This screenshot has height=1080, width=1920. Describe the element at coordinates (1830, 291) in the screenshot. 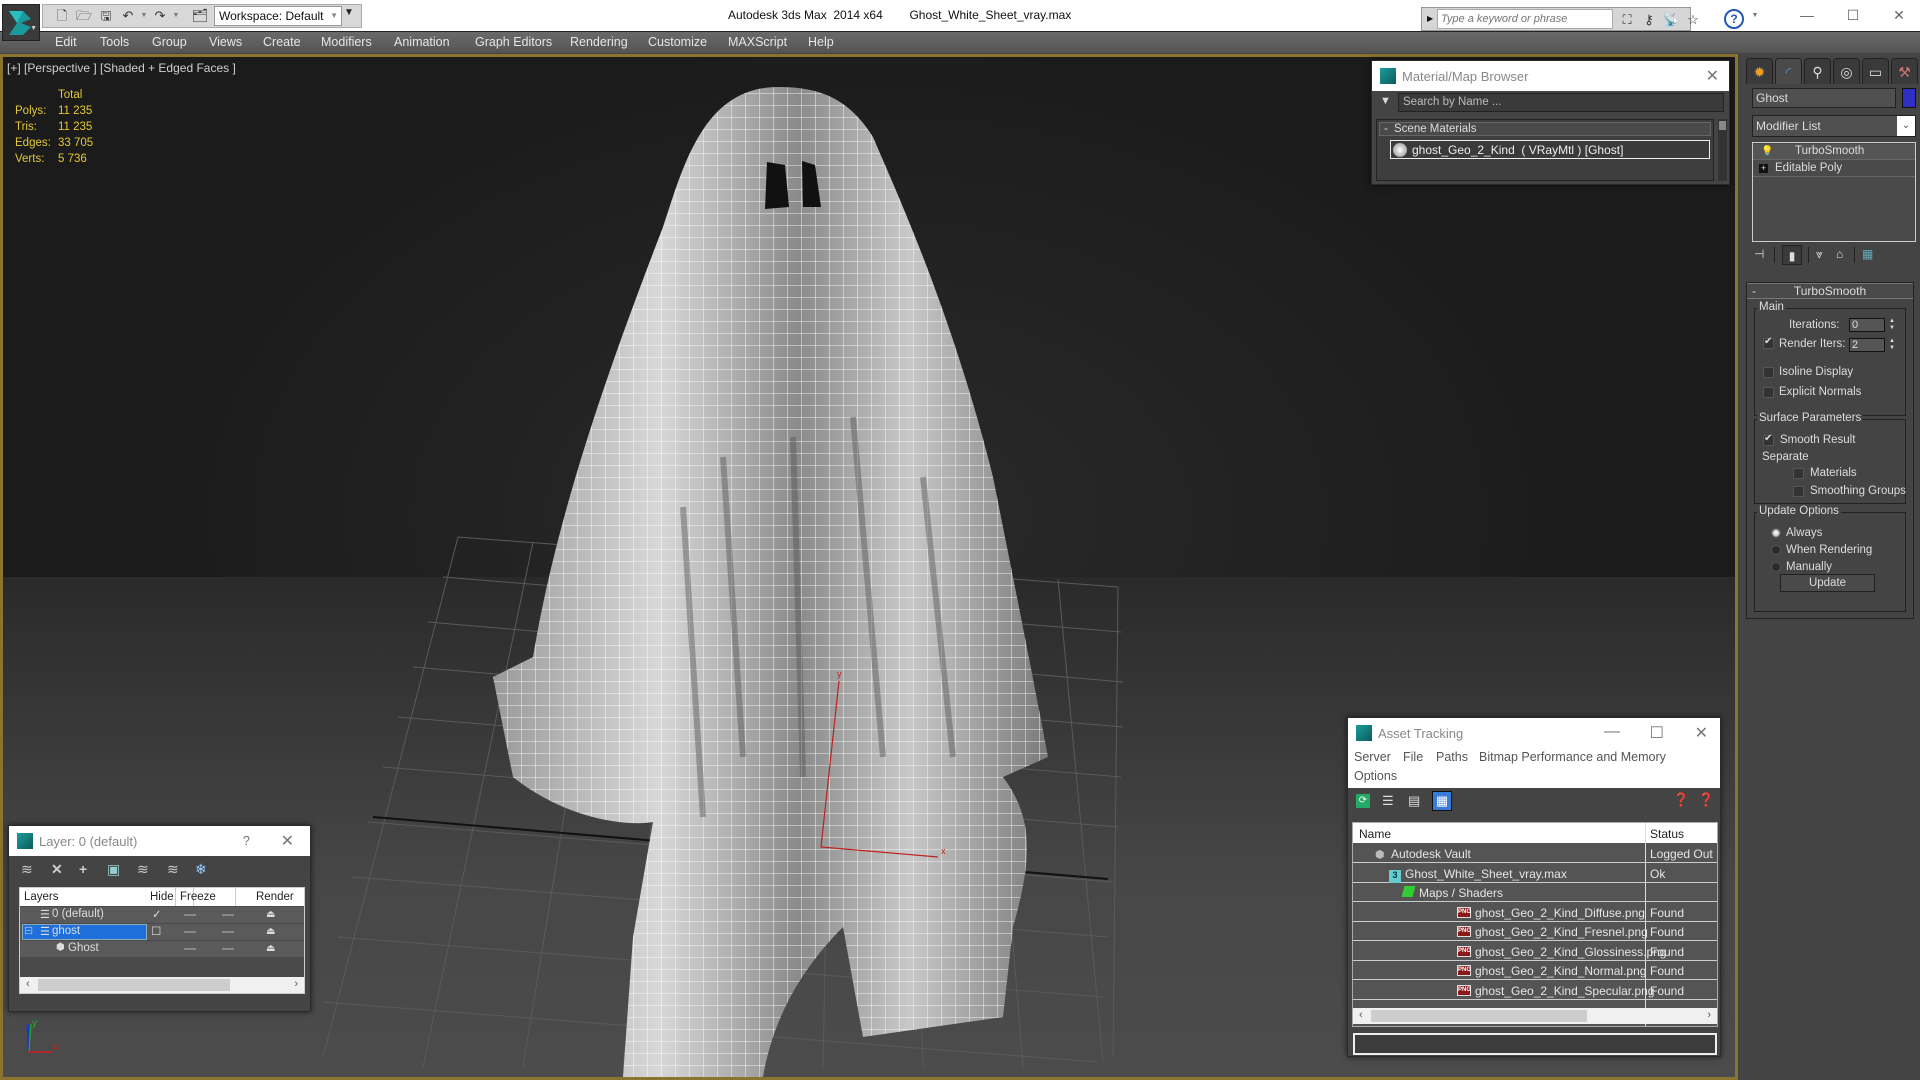

I see `turbosmooth-rollout-header: - TurboSmooth` at that location.